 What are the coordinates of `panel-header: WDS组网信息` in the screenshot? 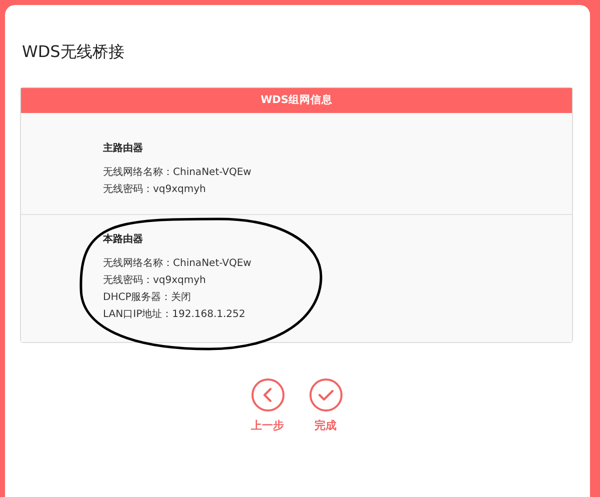 It's located at (296, 100).